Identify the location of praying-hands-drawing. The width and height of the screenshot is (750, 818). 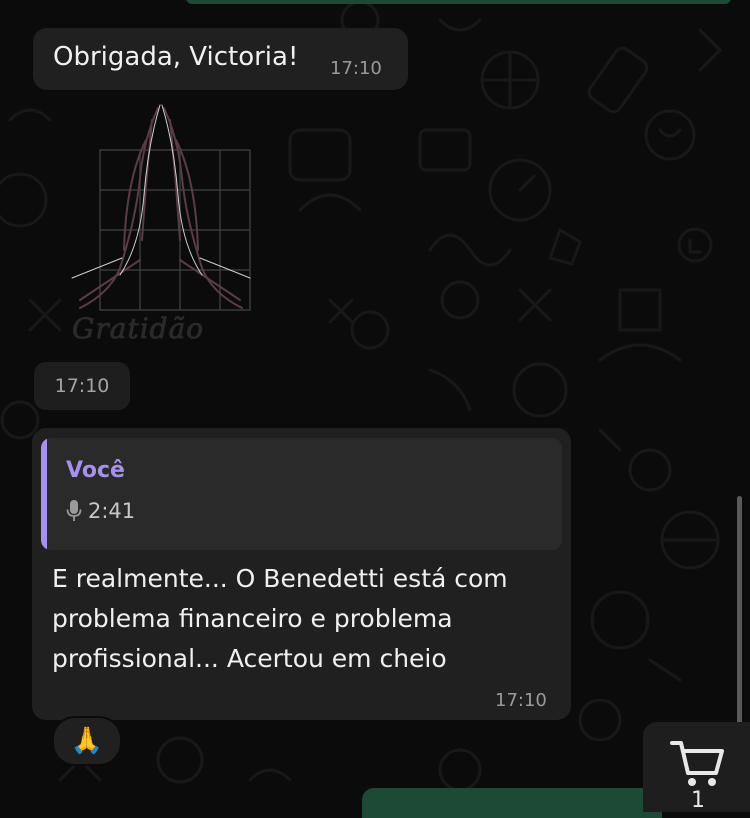
(161, 207).